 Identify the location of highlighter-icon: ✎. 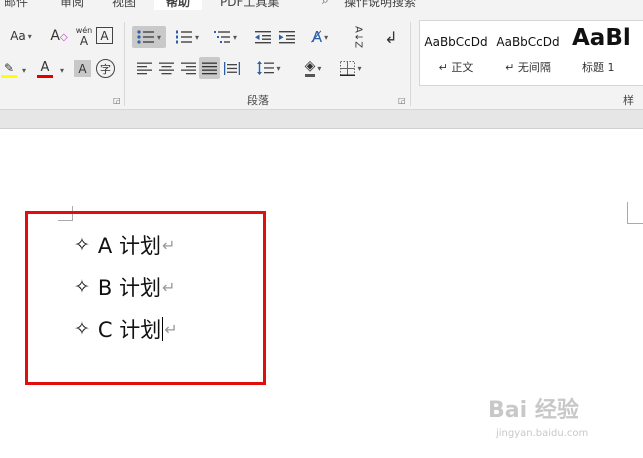
(9, 67).